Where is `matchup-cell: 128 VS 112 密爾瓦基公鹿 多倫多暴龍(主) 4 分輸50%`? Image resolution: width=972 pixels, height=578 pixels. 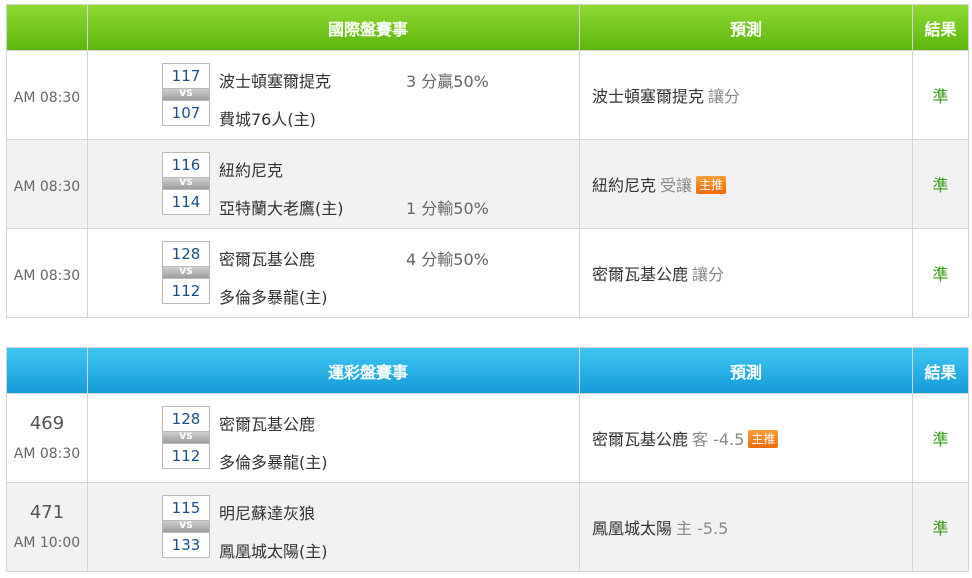
matchup-cell: 128 VS 112 密爾瓦基公鹿 多倫多暴龍(主) 4 分輸50% is located at coordinates (333, 273).